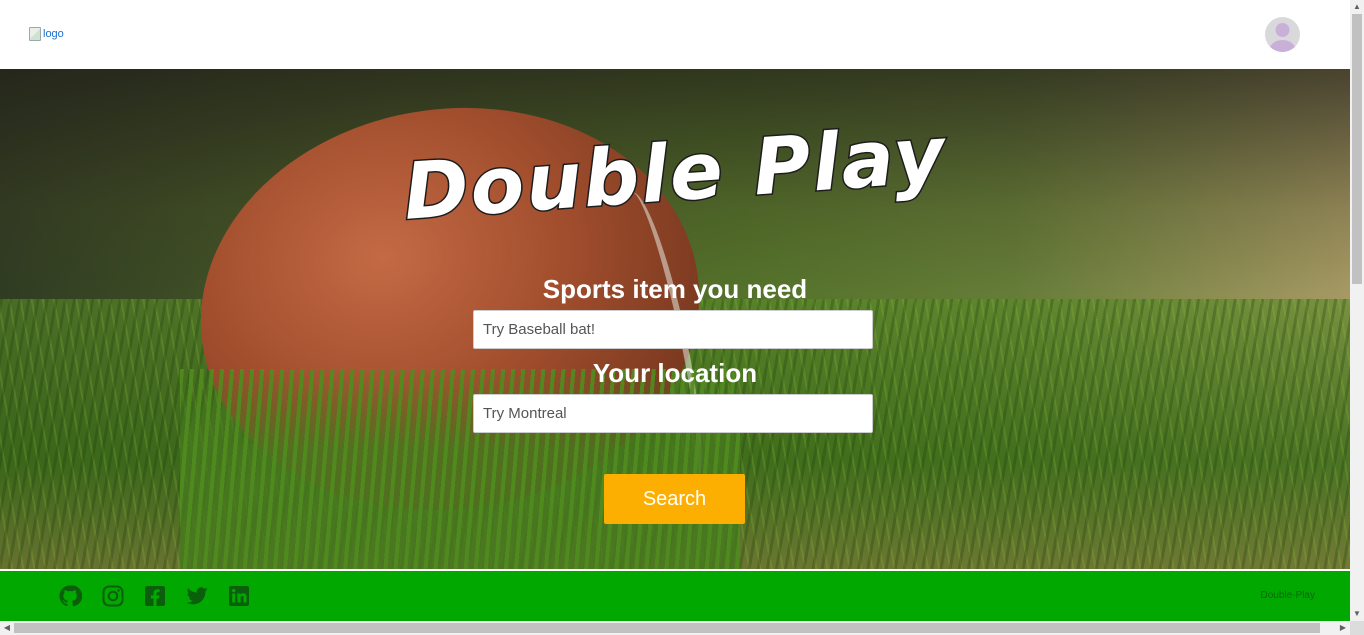 The width and height of the screenshot is (1364, 635). Describe the element at coordinates (1357, 614) in the screenshot. I see `scroll-down-arrow-icon: ▼` at that location.